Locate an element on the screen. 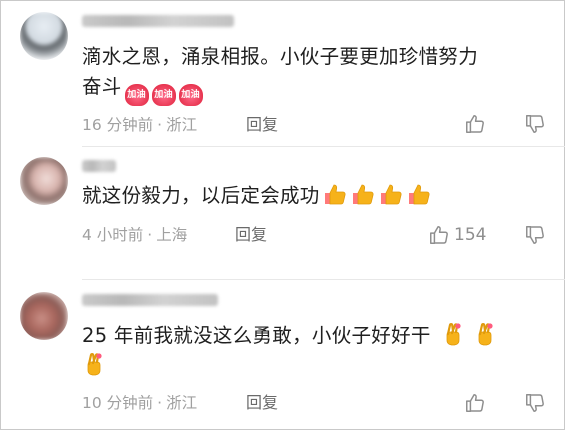 The height and width of the screenshot is (430, 565). like-button: 154 is located at coordinates (457, 235).